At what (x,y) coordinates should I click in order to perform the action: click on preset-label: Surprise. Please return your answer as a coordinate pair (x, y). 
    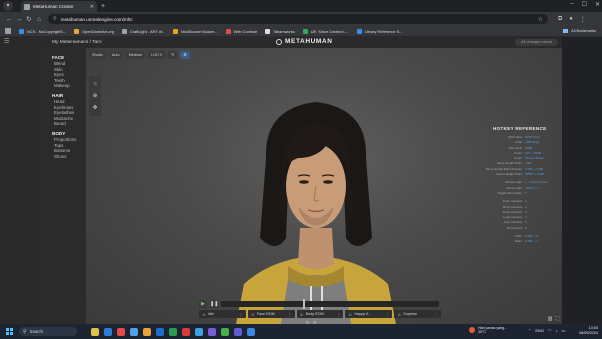
    Looking at the image, I should click on (410, 314).